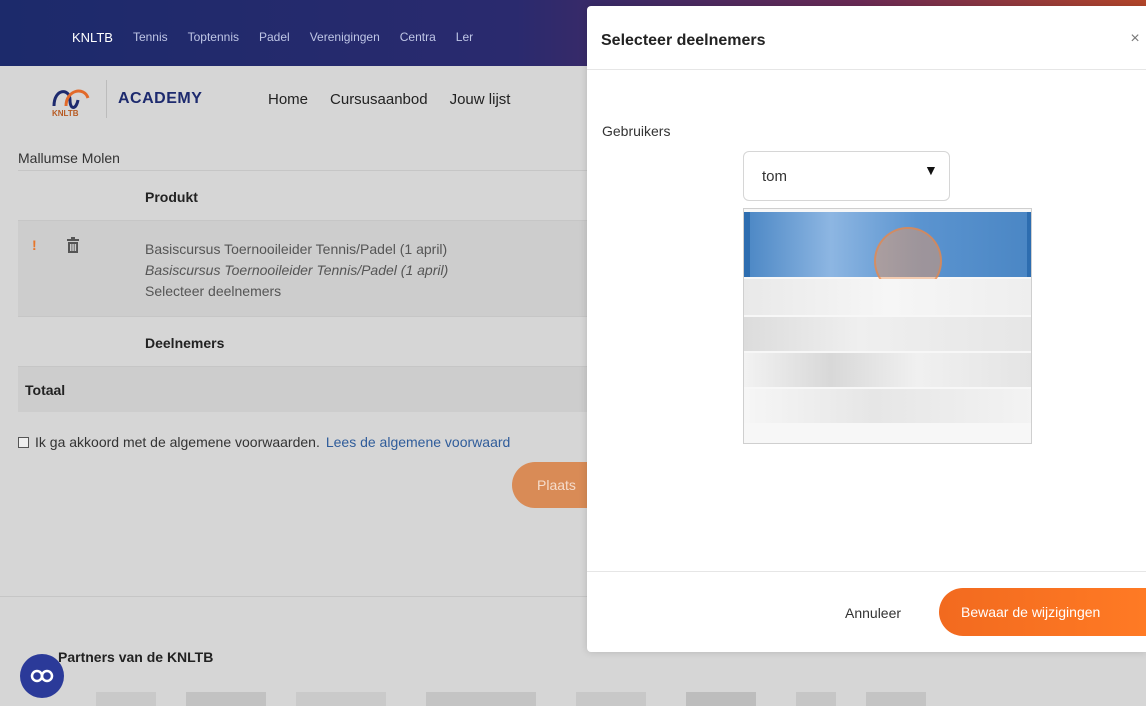 Image resolution: width=1146 pixels, height=706 pixels. What do you see at coordinates (1135, 39) in the screenshot?
I see `close-icon: ×` at bounding box center [1135, 39].